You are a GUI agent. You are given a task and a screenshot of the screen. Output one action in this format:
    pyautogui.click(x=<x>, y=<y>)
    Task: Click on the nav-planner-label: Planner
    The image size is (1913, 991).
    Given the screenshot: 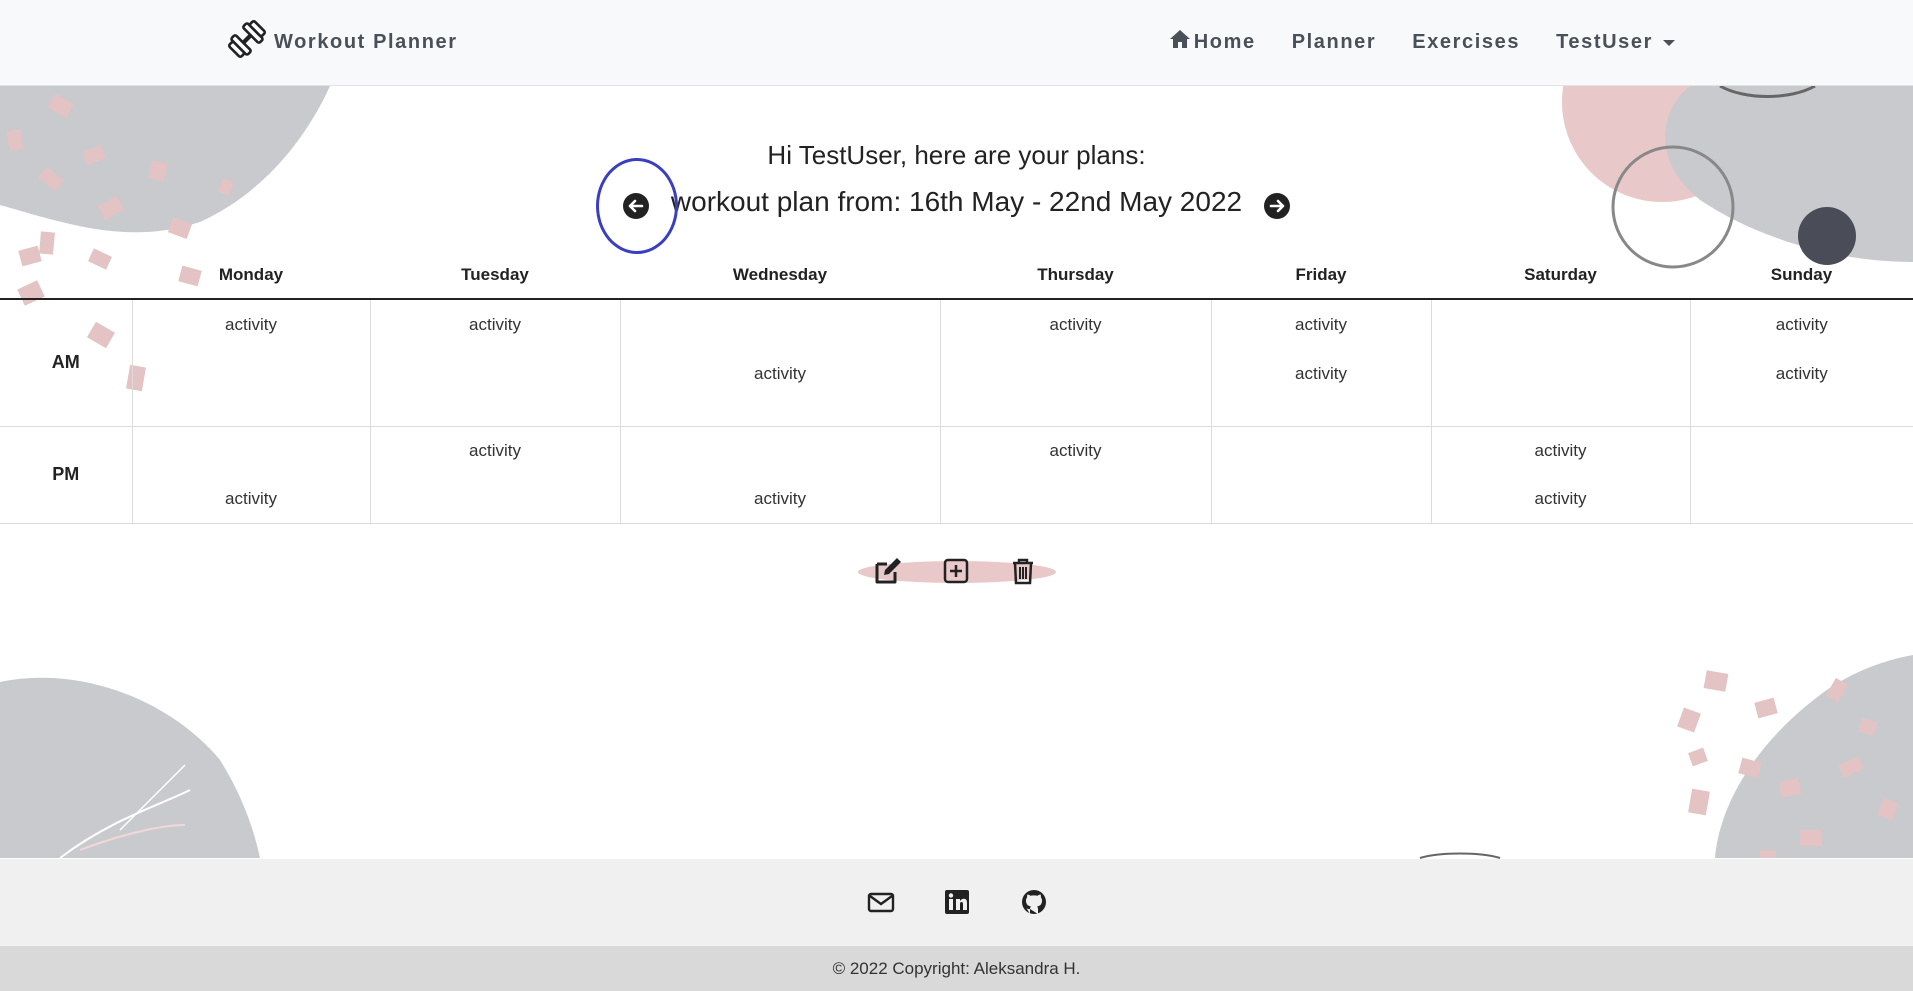 What is the action you would take?
    pyautogui.click(x=1334, y=41)
    